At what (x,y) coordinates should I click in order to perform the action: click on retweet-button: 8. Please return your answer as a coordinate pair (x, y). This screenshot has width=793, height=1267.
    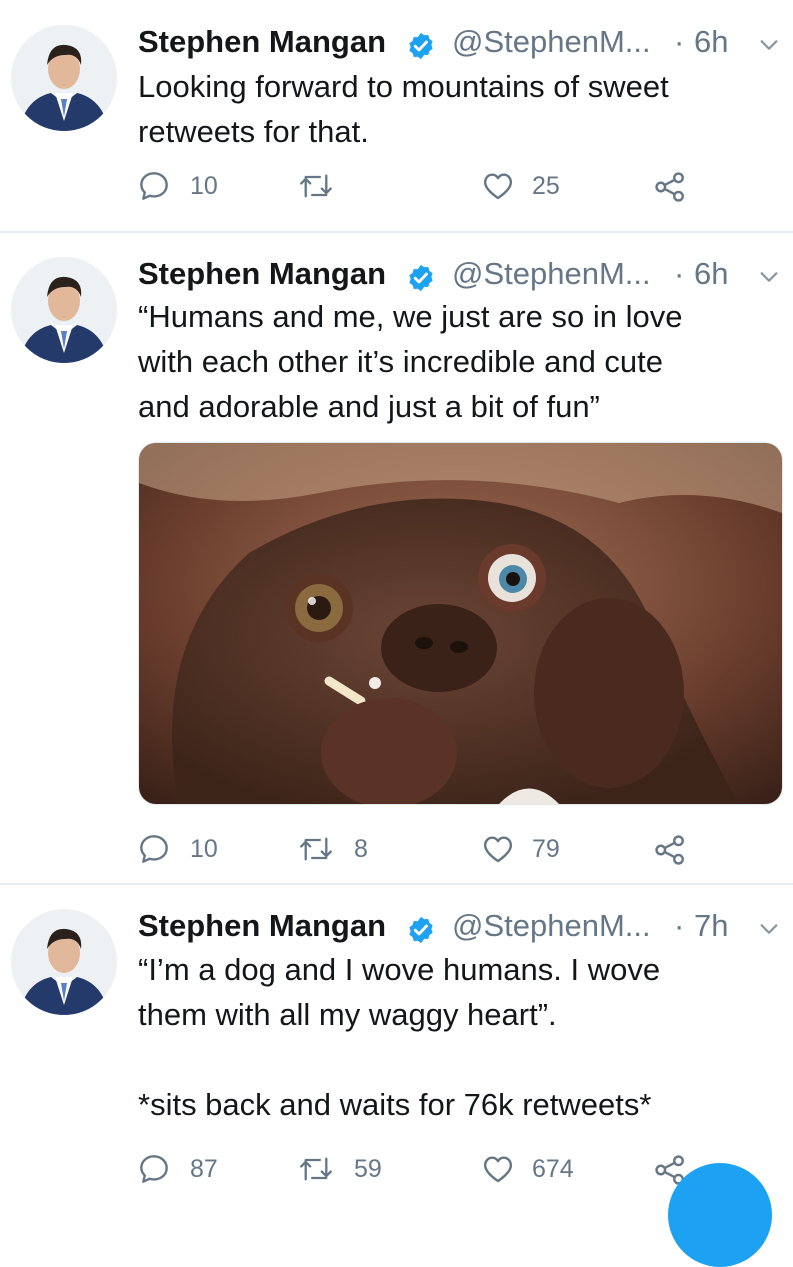
    Looking at the image, I should click on (358, 849).